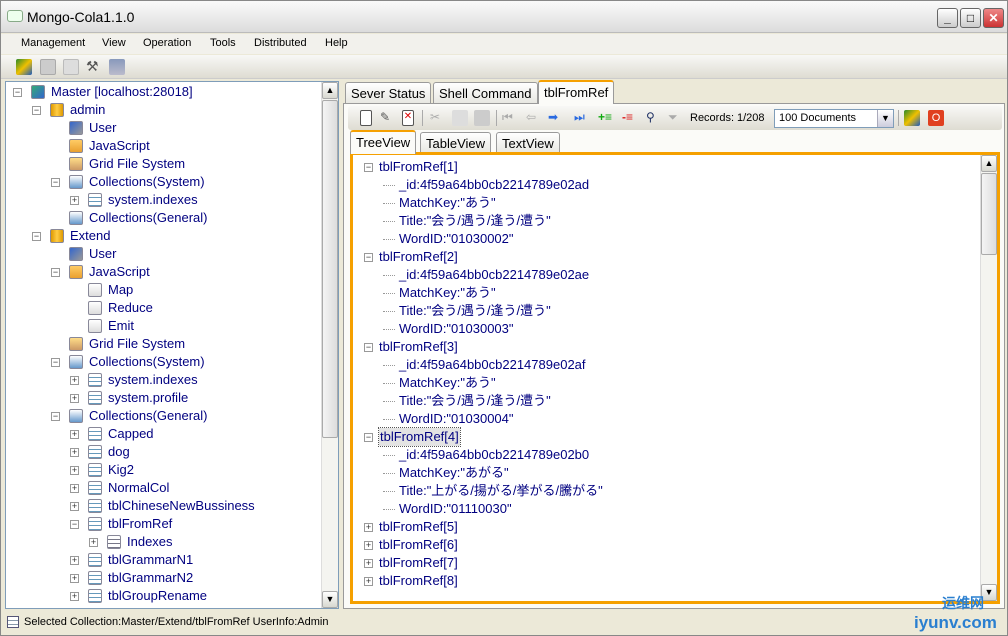  I want to click on tab-sever-status: Sever Status, so click(388, 93).